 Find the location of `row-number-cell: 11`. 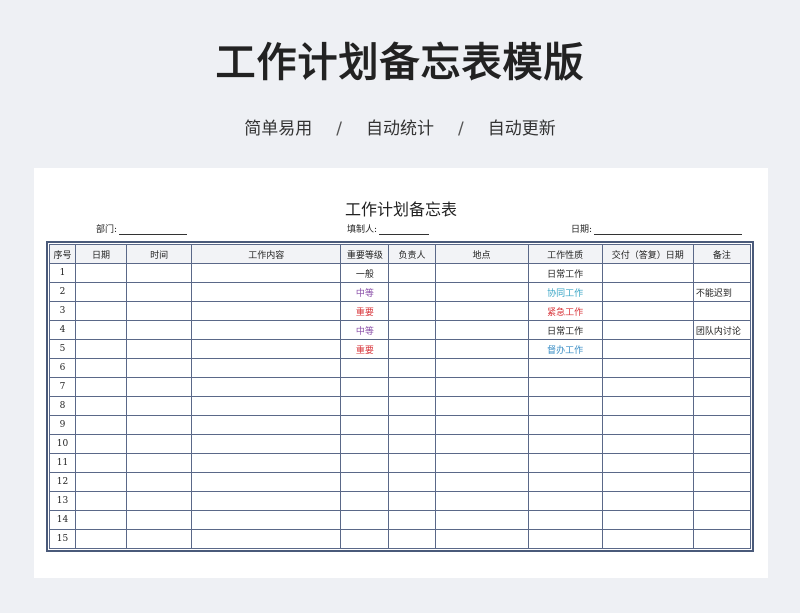

row-number-cell: 11 is located at coordinates (62, 463).